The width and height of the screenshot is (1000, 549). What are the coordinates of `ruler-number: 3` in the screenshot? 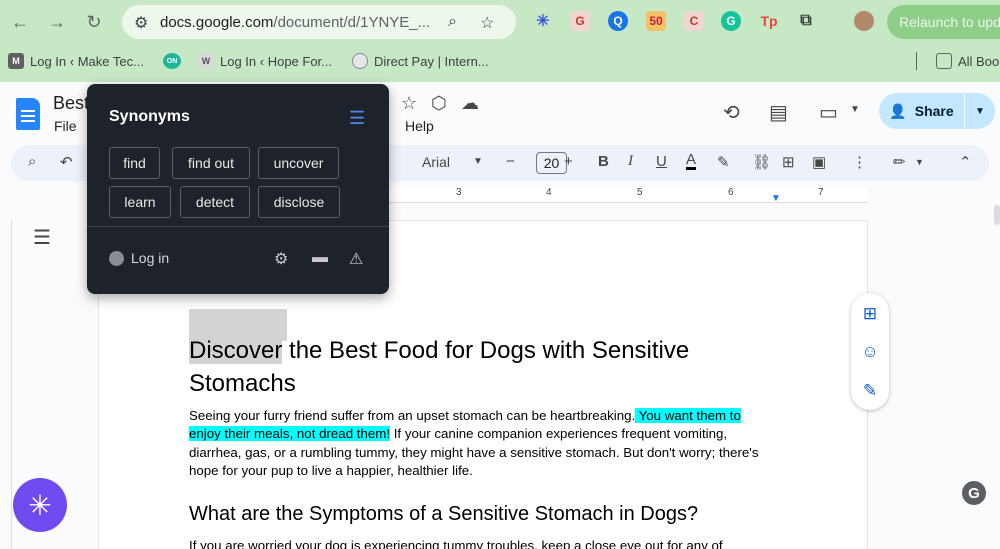 It's located at (459, 192).